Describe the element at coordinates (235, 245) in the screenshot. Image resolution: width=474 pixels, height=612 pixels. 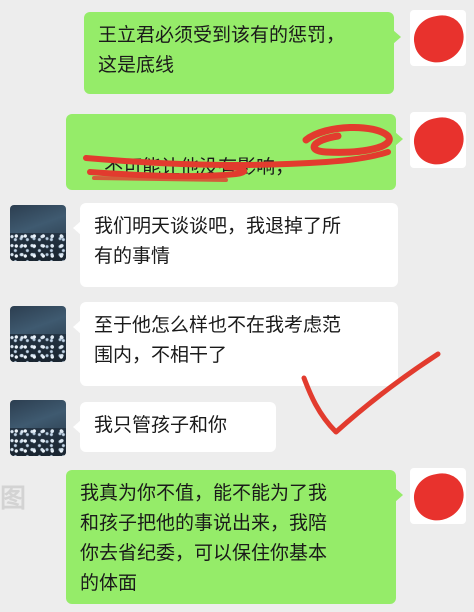
I see `message-bubble-received: 我们明天谈谈吧，我退掉了所 有的事情` at that location.